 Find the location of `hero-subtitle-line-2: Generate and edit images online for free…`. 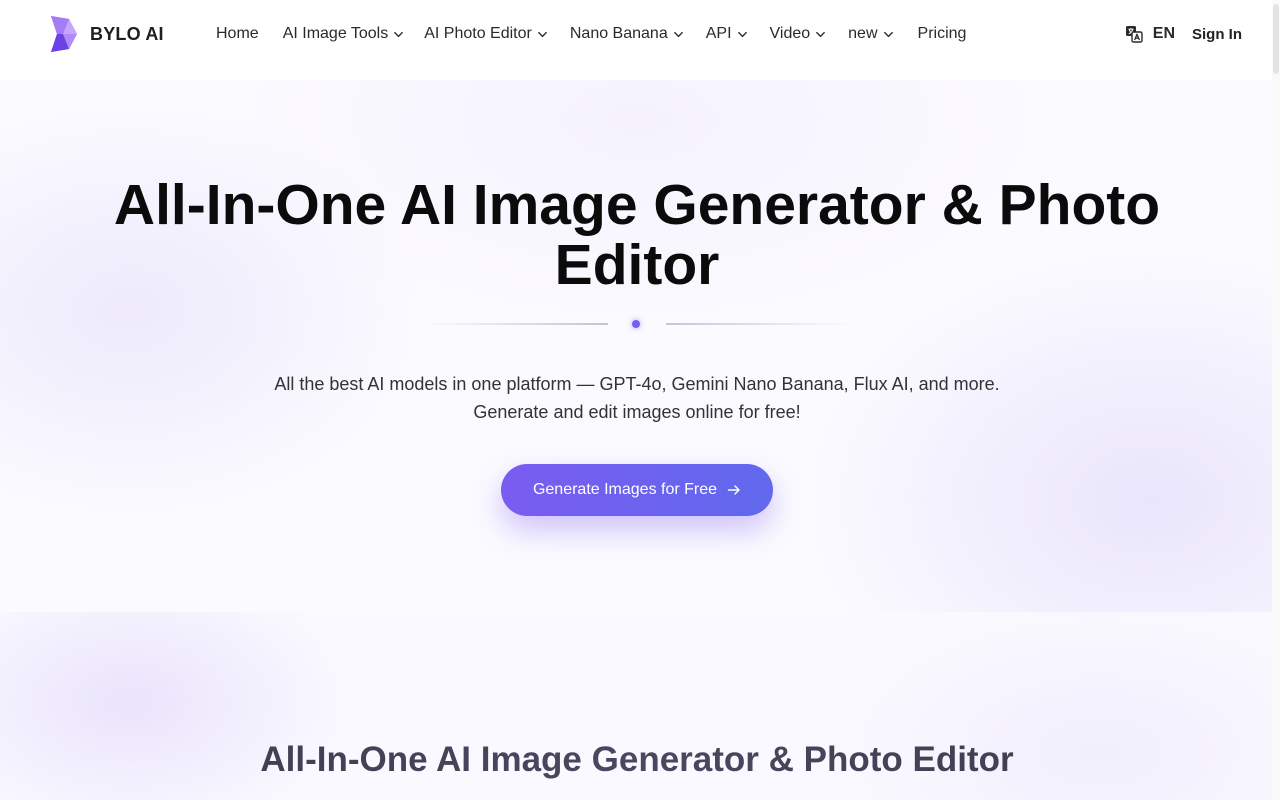

hero-subtitle-line-2: Generate and edit images online for free… is located at coordinates (637, 412).